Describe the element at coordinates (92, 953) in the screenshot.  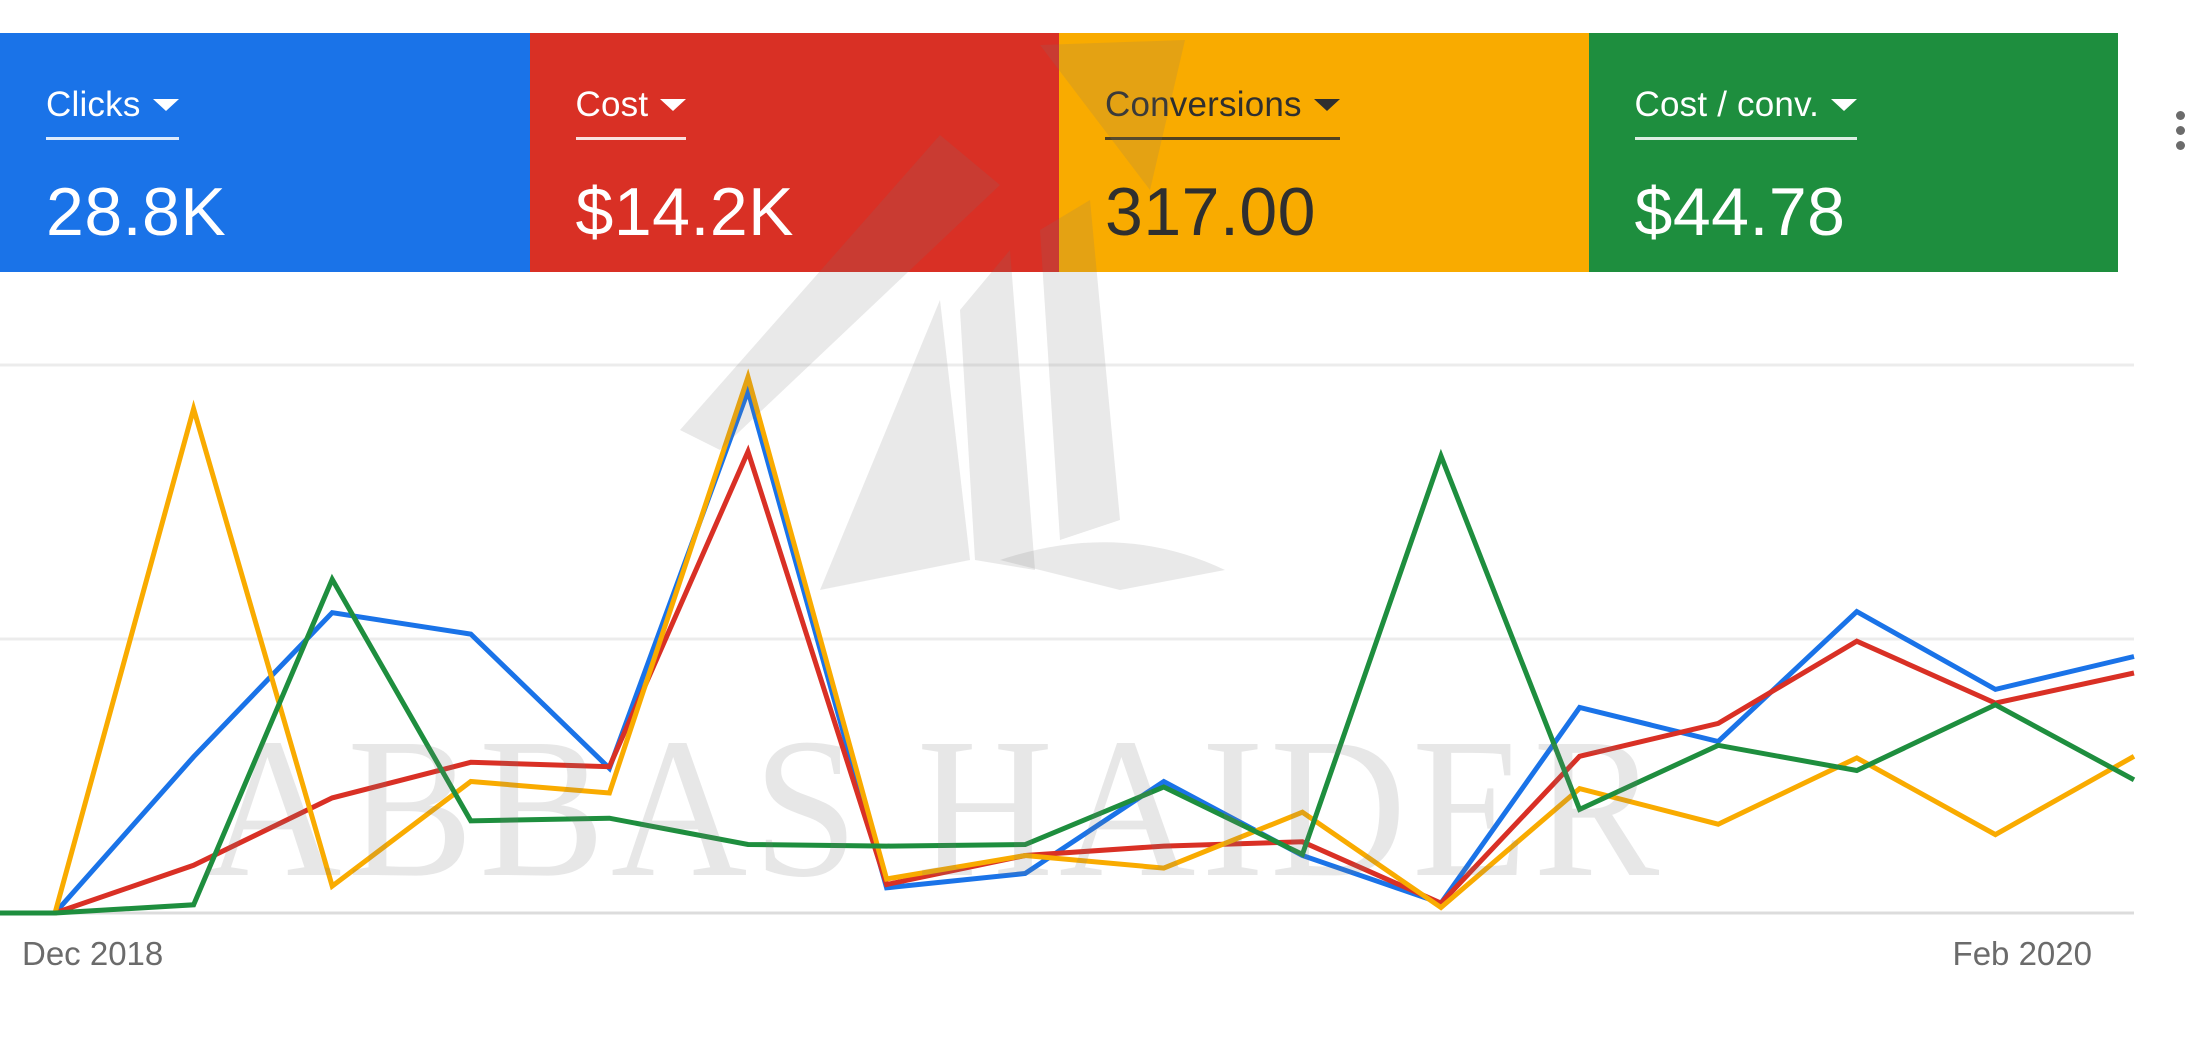
I see `x-tick-label-start: Dec 2018` at that location.